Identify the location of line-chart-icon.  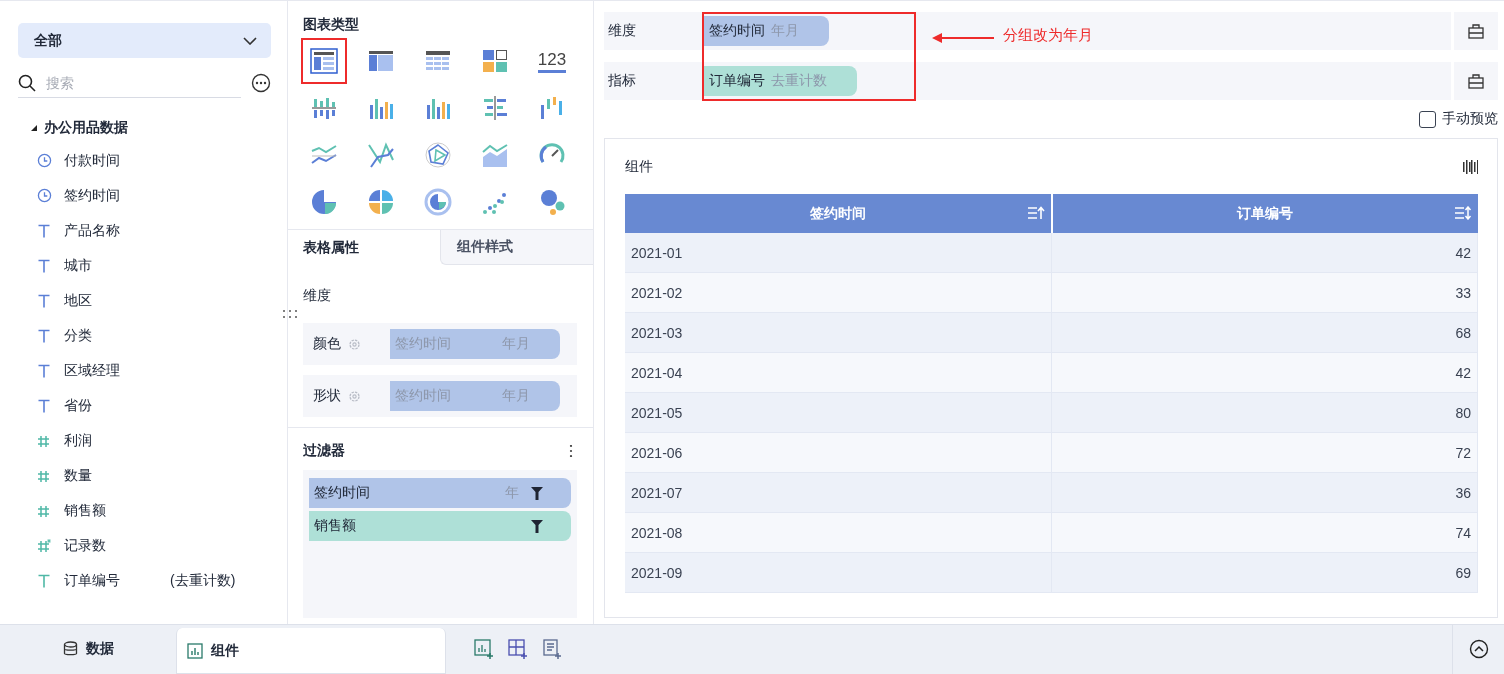
(381, 155).